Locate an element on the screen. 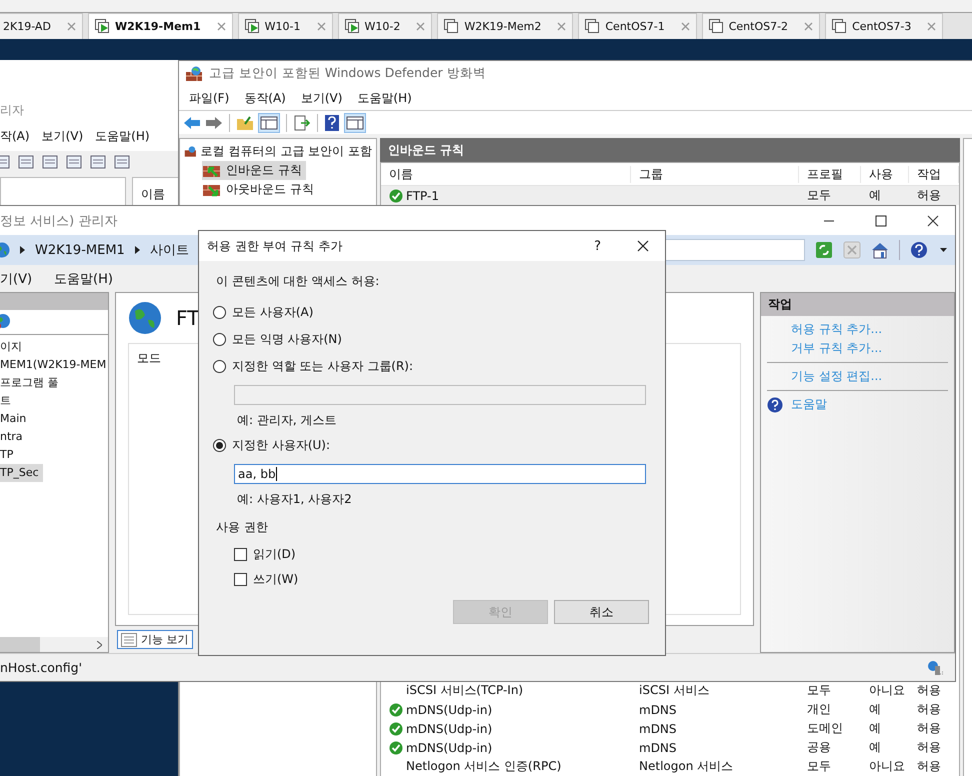  tree-item: 인바운드 규칙 is located at coordinates (254, 170).